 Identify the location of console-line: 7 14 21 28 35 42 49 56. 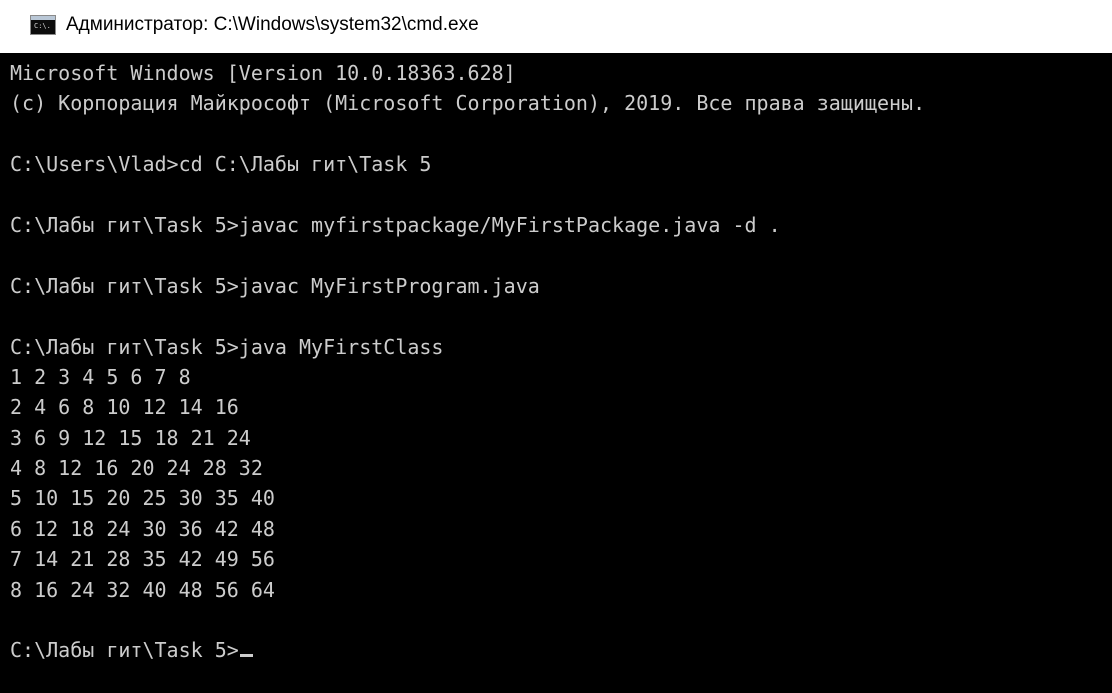
(142, 559).